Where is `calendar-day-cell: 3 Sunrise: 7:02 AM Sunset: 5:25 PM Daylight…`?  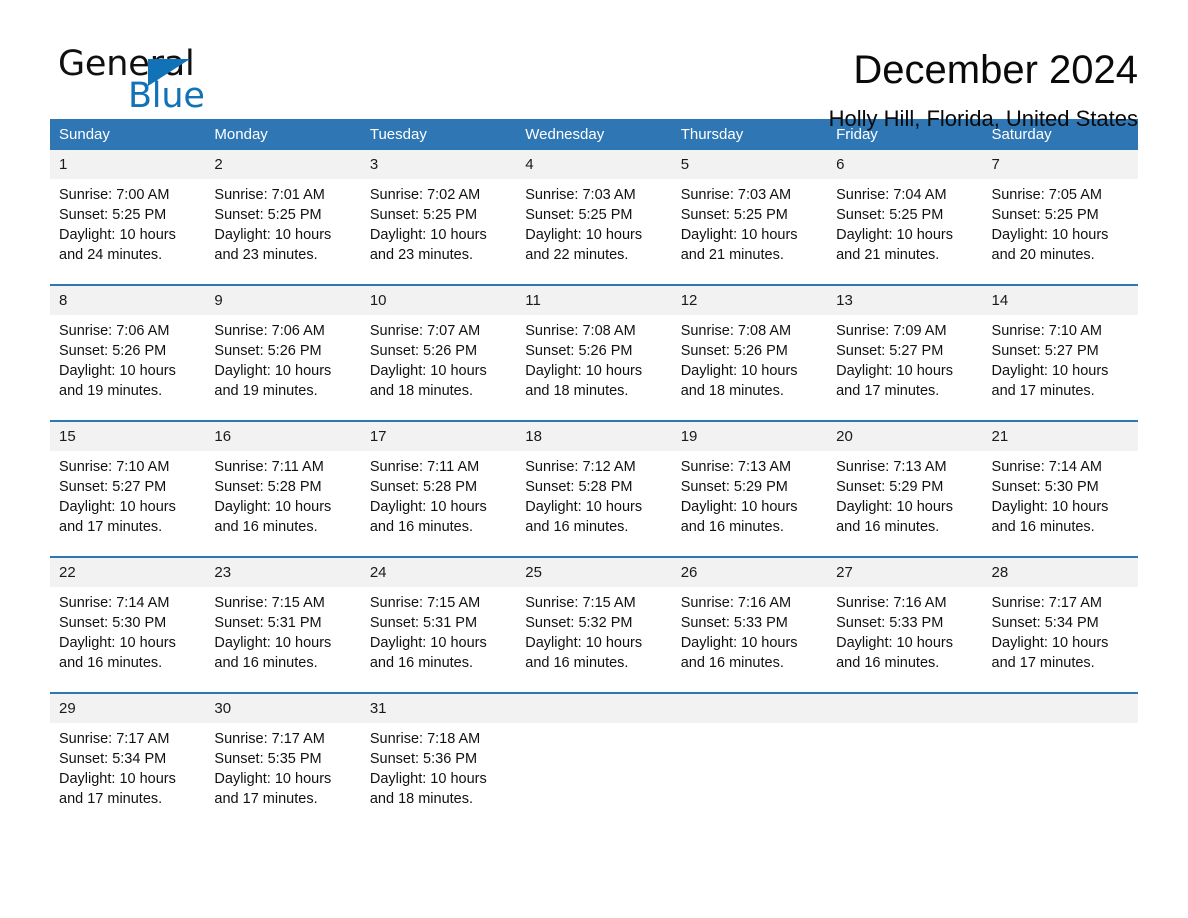 calendar-day-cell: 3 Sunrise: 7:02 AM Sunset: 5:25 PM Daylight… is located at coordinates (438, 212).